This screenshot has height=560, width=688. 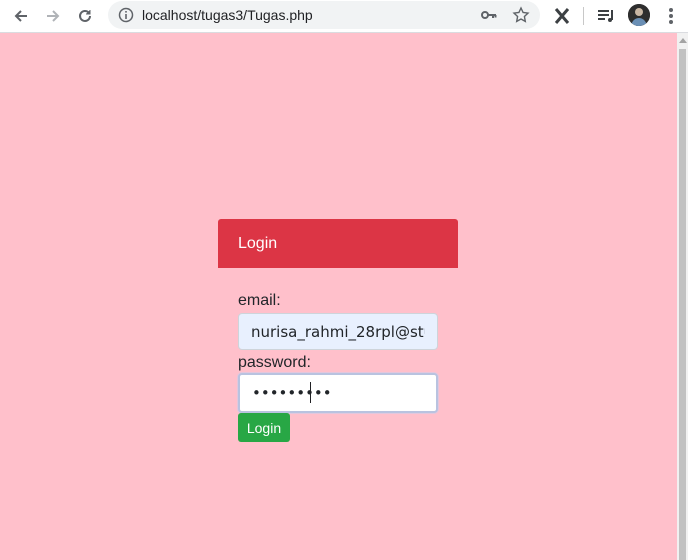 I want to click on login-card-header: Login, so click(x=338, y=243).